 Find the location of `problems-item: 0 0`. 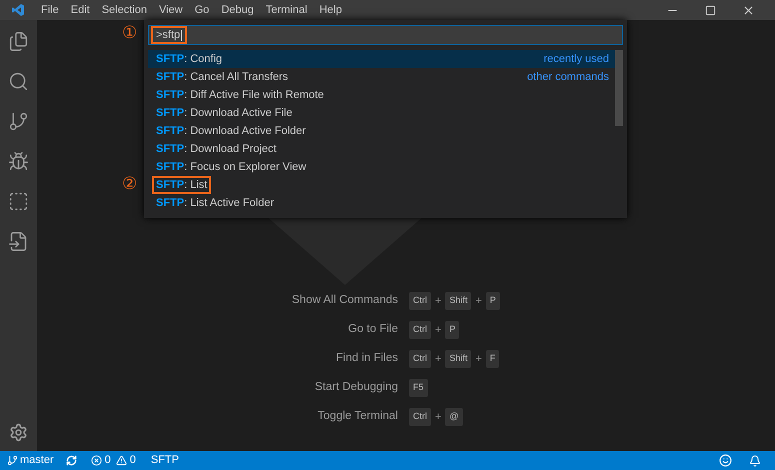

problems-item: 0 0 is located at coordinates (113, 460).